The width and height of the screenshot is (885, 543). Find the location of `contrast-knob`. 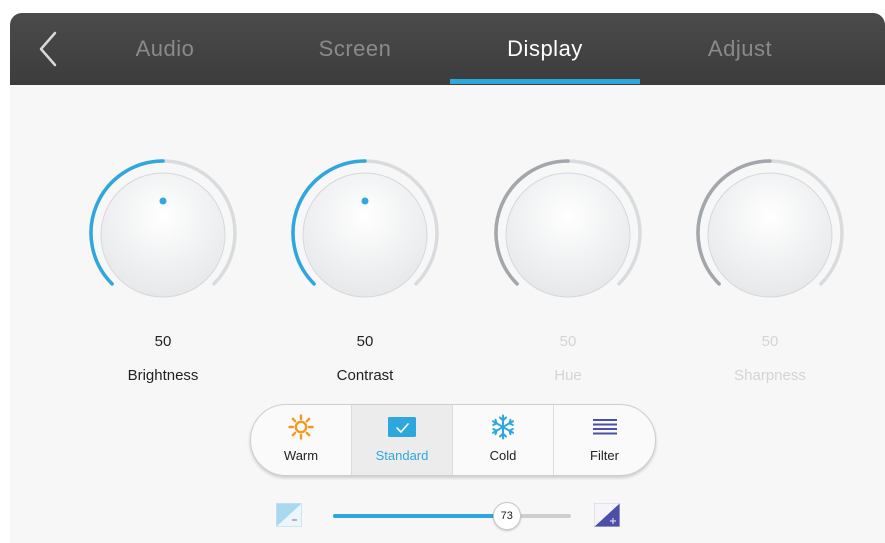

contrast-knob is located at coordinates (365, 233).